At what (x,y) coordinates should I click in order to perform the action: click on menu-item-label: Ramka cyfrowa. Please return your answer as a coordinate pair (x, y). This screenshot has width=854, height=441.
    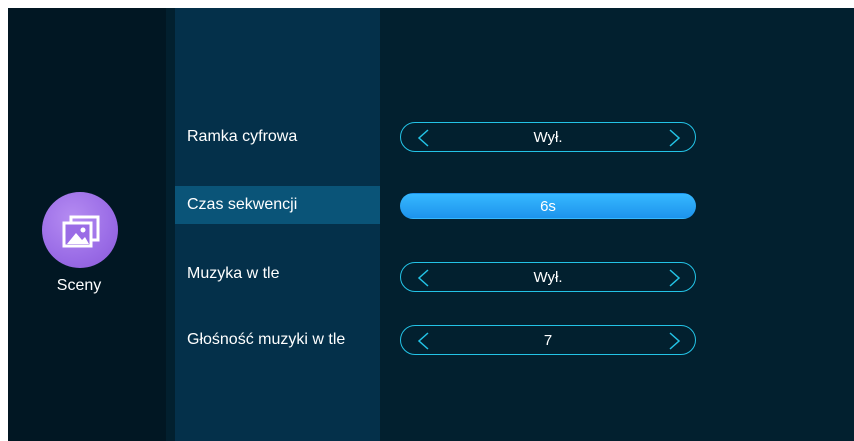
    Looking at the image, I should click on (242, 136).